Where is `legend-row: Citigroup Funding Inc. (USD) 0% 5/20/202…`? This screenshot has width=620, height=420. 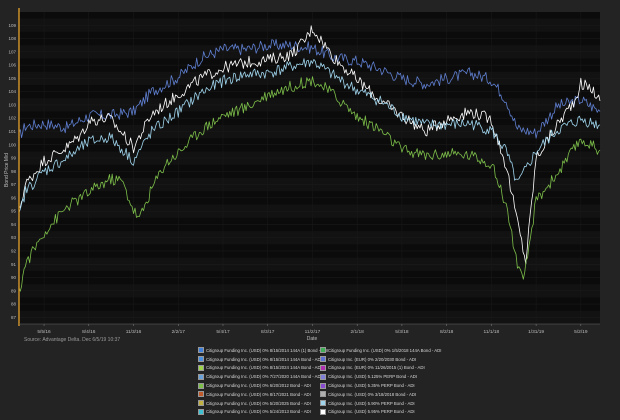 legend-row: Citigroup Funding Inc. (USD) 0% 5/20/202… is located at coordinates (323, 403).